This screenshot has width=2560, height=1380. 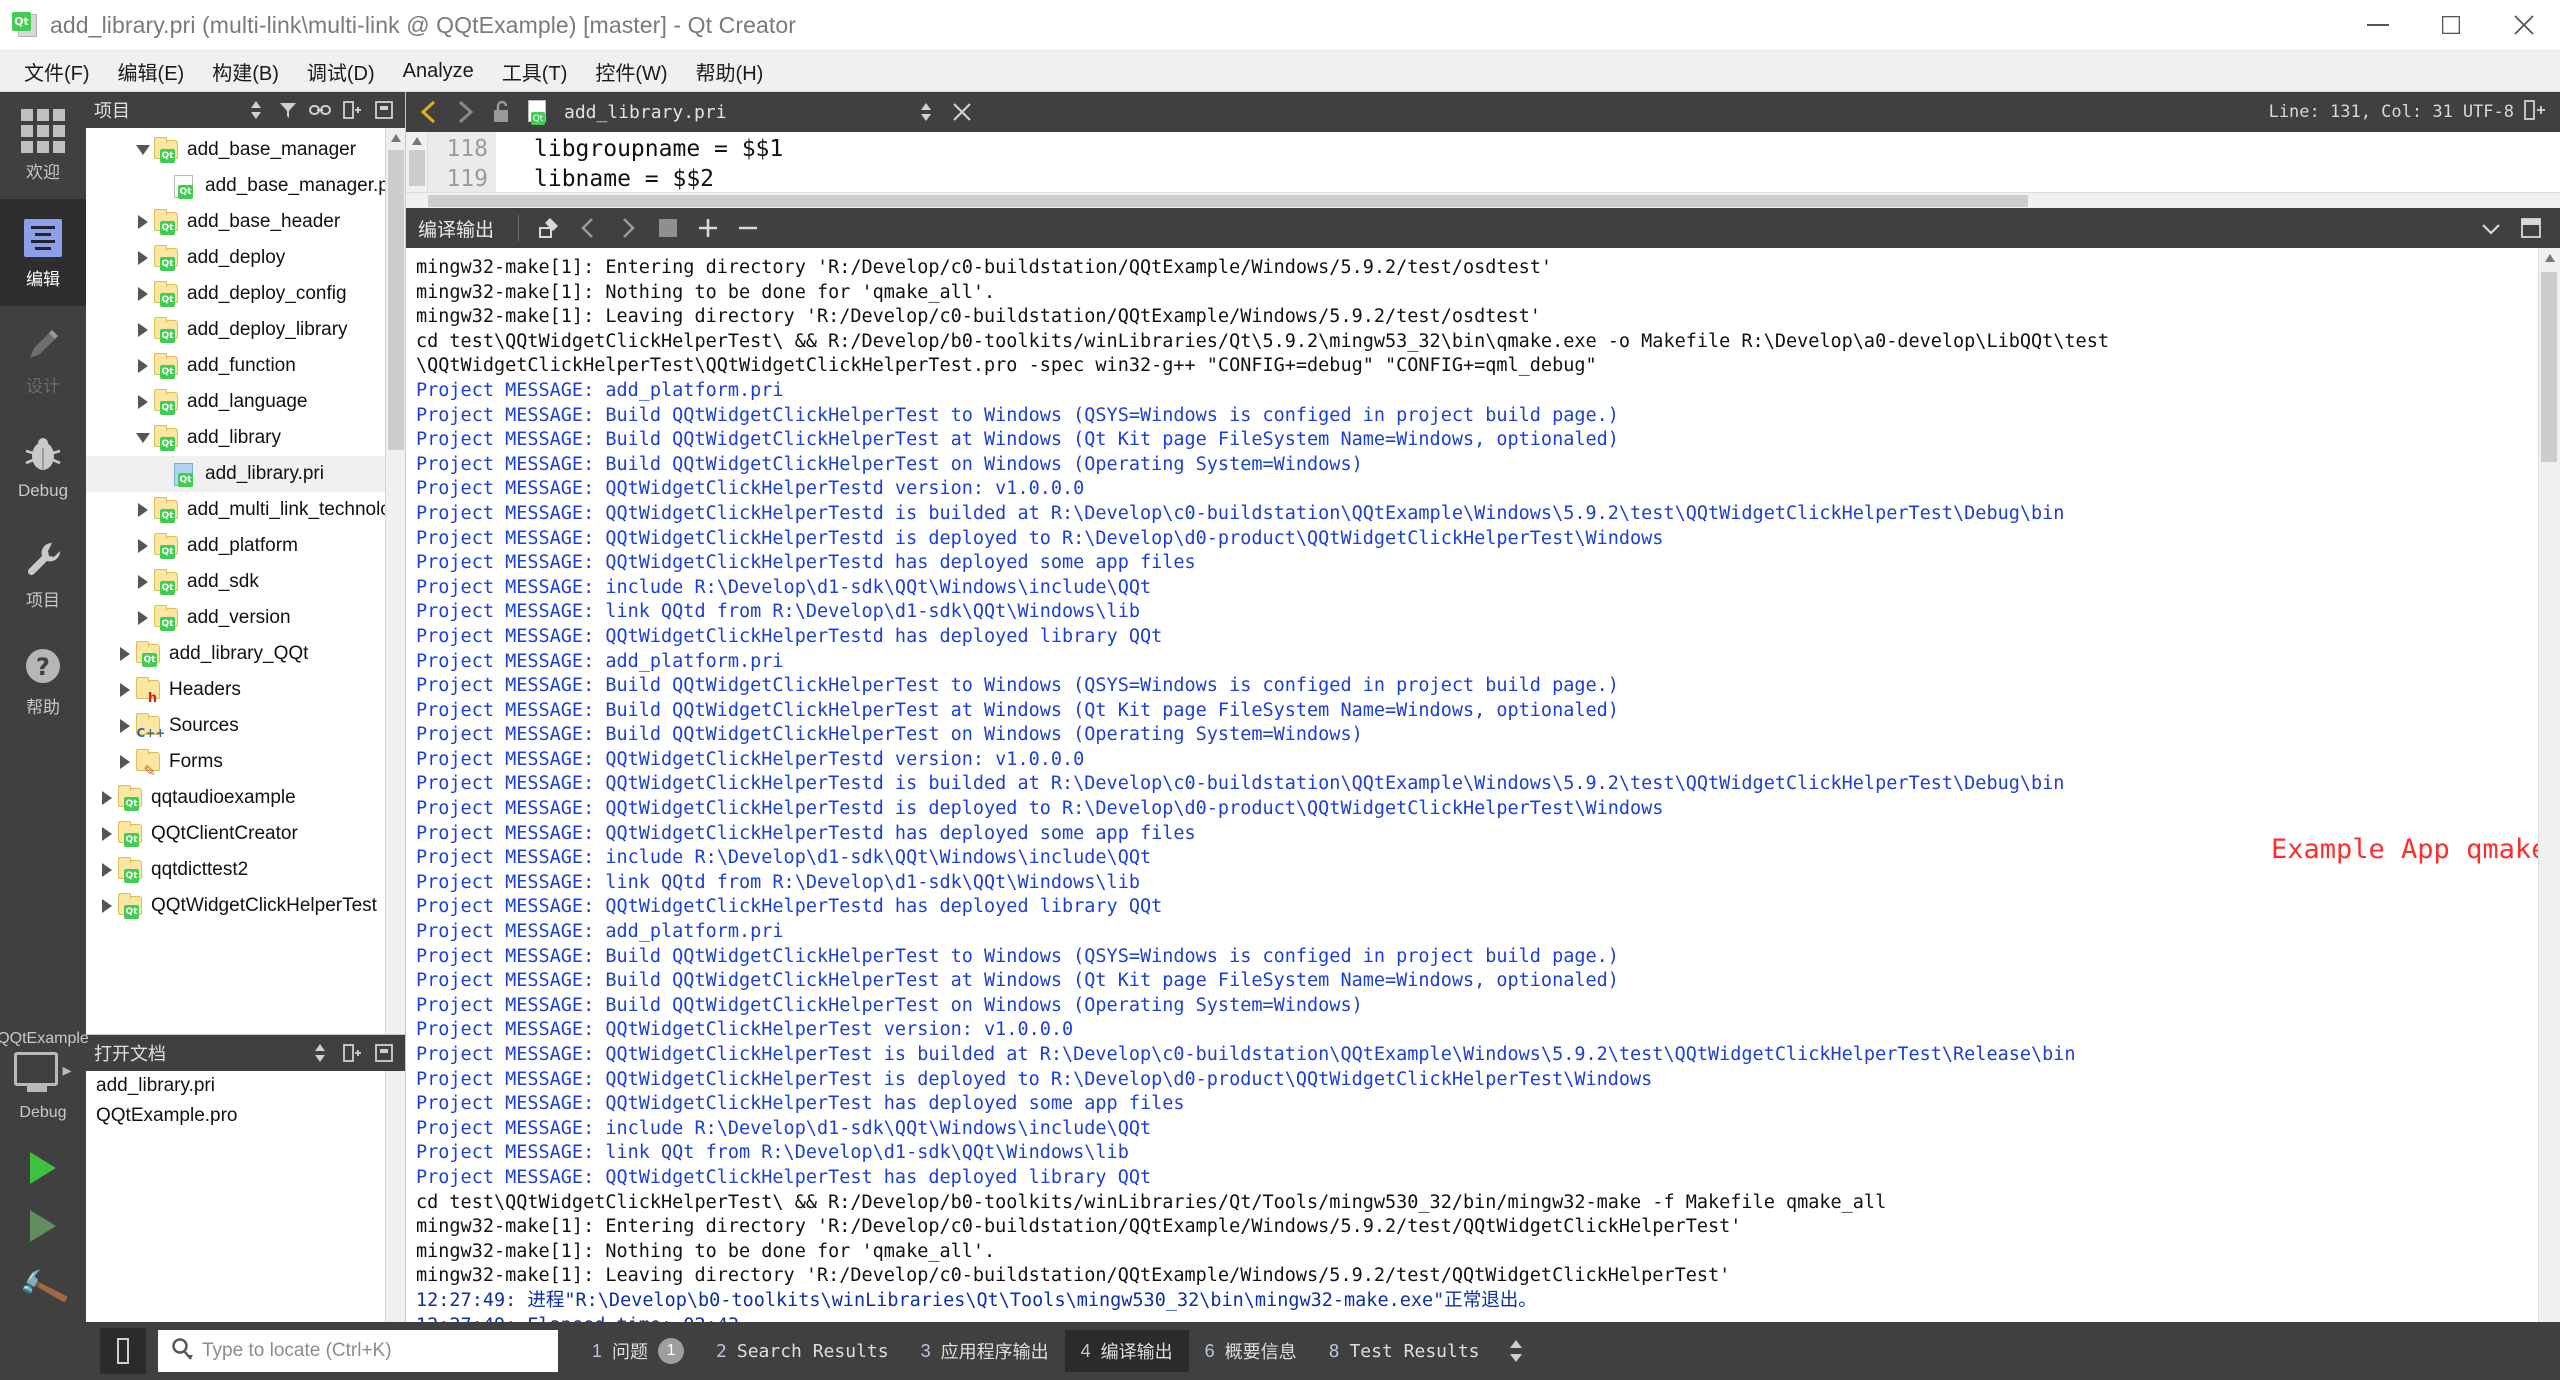 I want to click on mode-edit: 编辑, so click(x=43, y=252).